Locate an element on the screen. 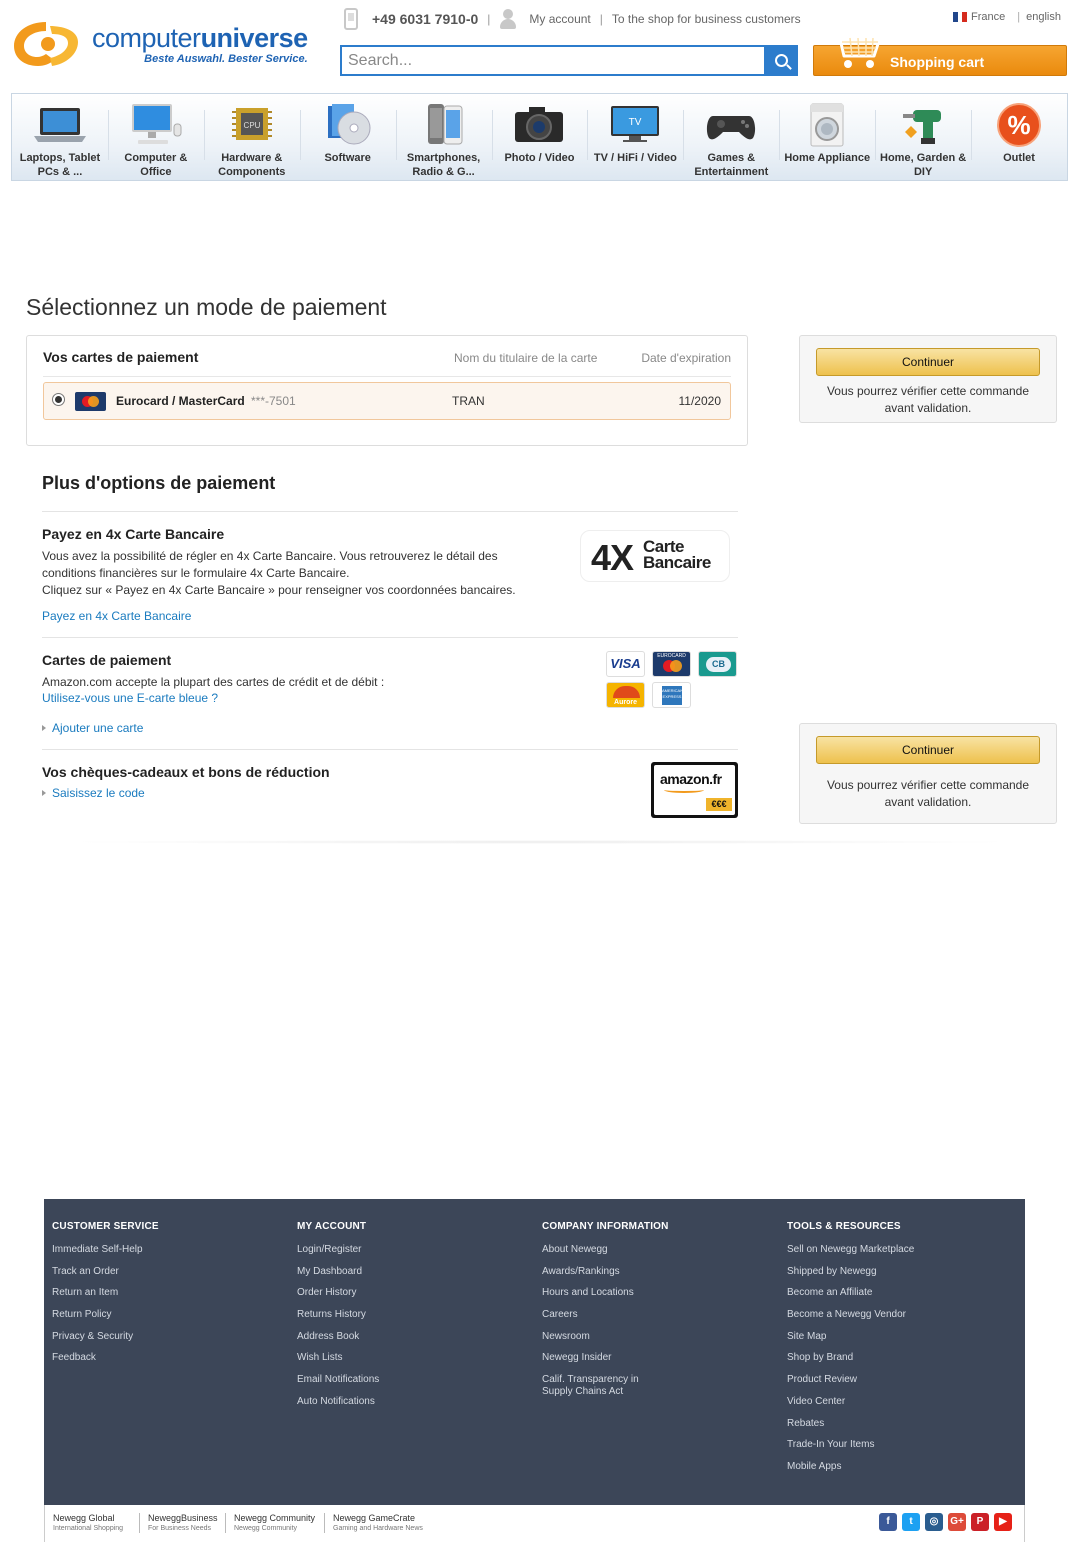 Image resolution: width=1081 pixels, height=1542 pixels. category-home-garden: Home, Garden & DIY is located at coordinates (923, 137).